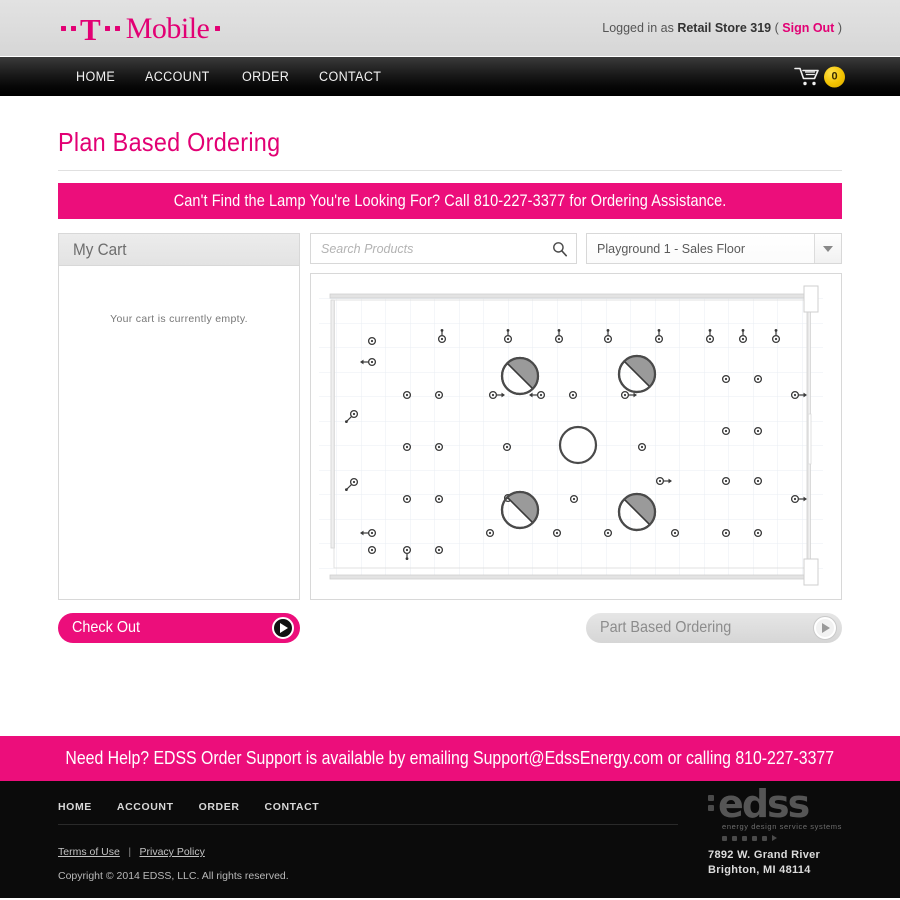 Image resolution: width=900 pixels, height=900 pixels. I want to click on check-out-button-label: Check Out, so click(106, 627).